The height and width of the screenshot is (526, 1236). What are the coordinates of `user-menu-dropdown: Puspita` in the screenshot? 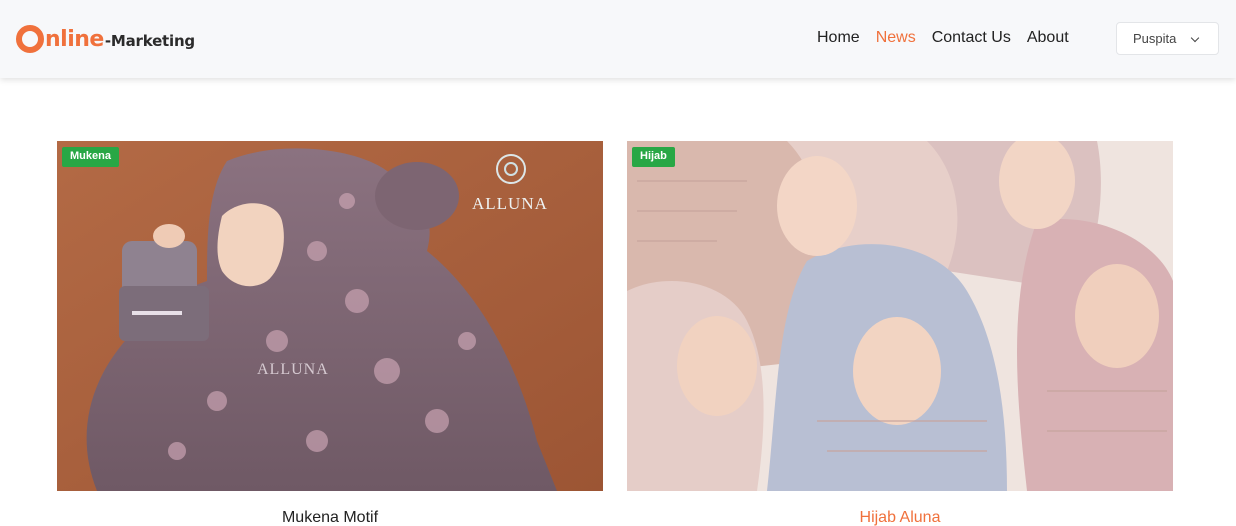 It's located at (1167, 38).